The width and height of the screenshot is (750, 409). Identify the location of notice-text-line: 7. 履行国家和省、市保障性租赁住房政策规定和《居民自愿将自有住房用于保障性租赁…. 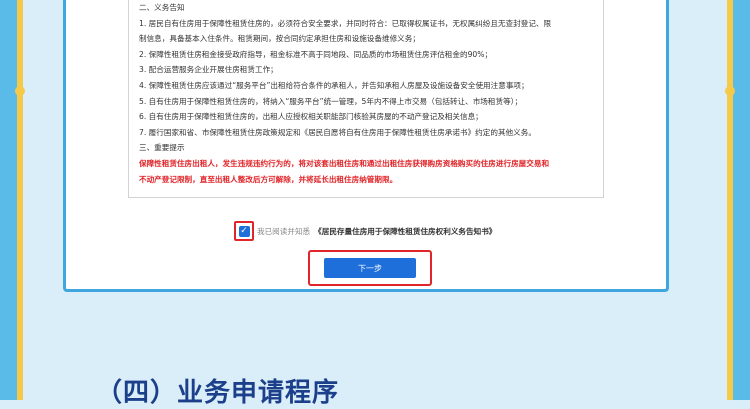
(337, 132).